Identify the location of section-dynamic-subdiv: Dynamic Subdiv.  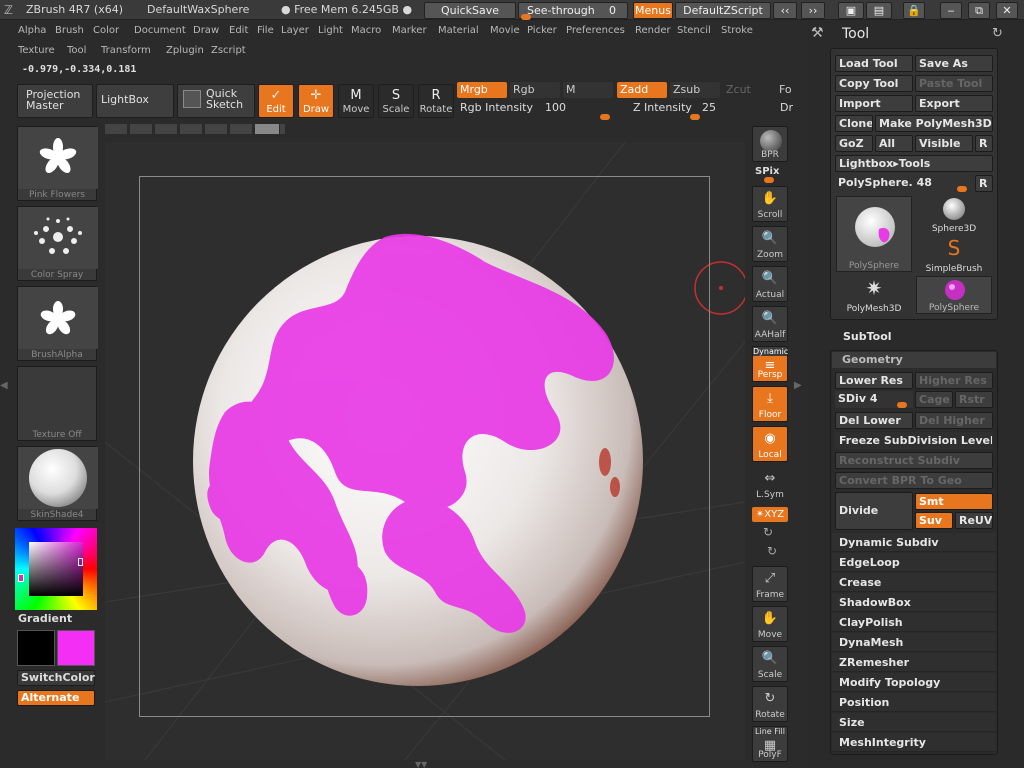
(914, 542).